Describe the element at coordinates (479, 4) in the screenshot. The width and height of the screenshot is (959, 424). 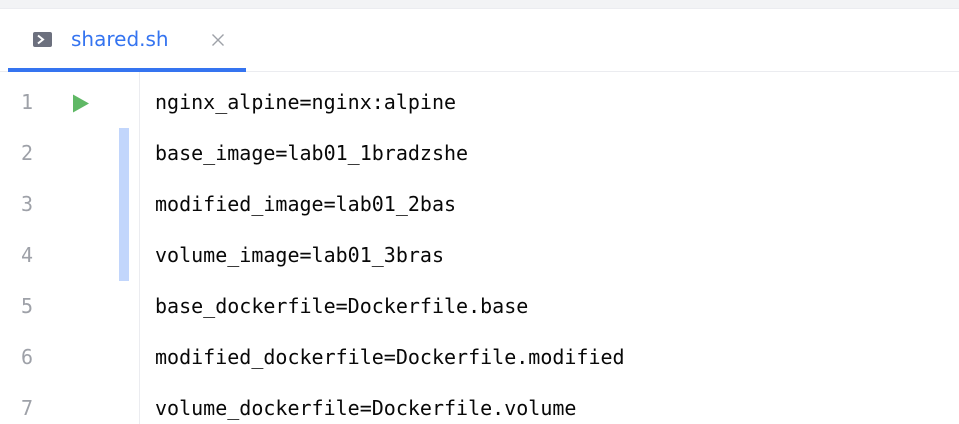
I see `window-top-strip` at that location.